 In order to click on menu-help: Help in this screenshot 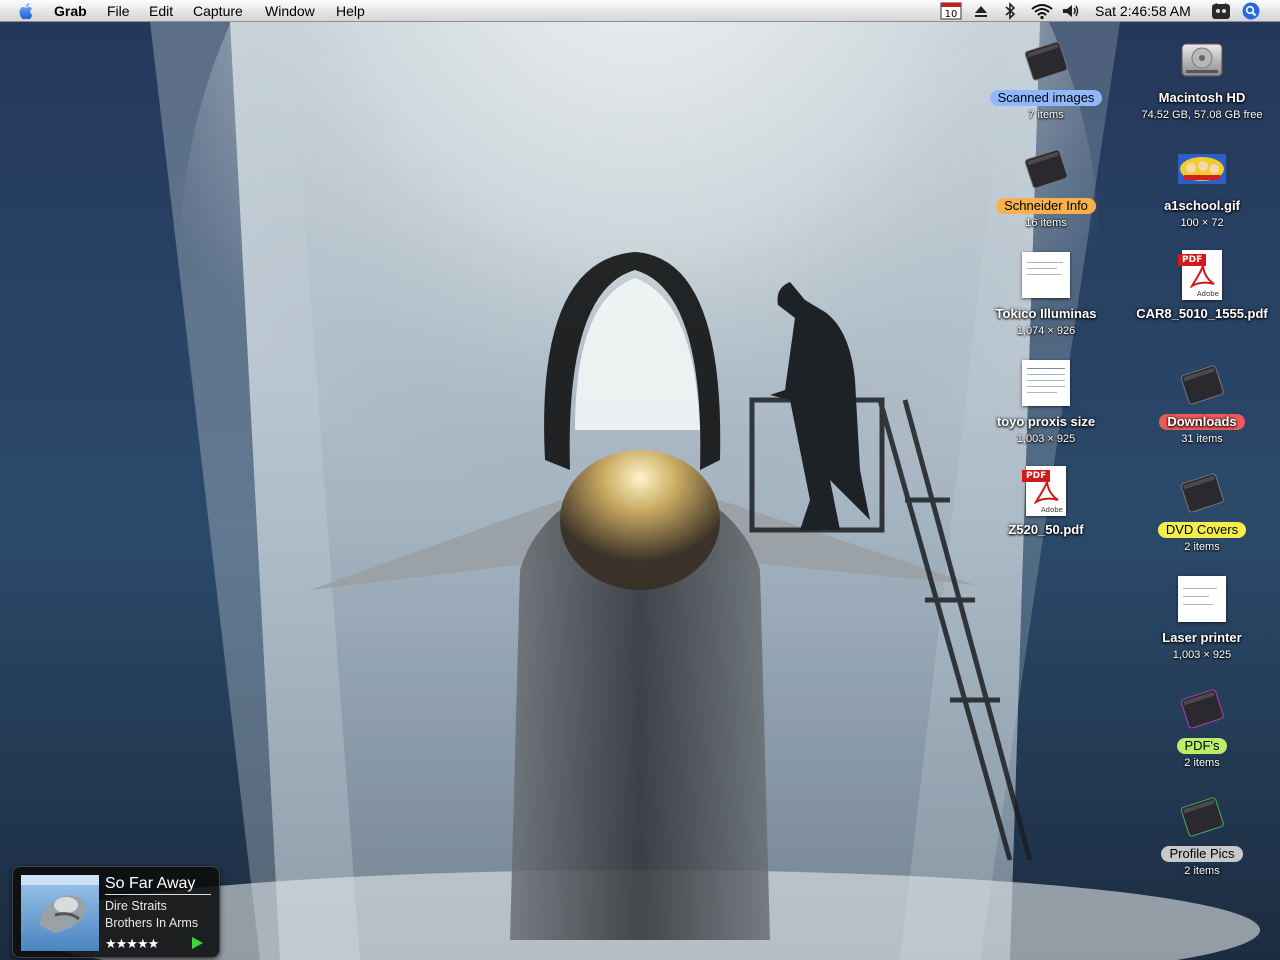, I will do `click(350, 11)`.